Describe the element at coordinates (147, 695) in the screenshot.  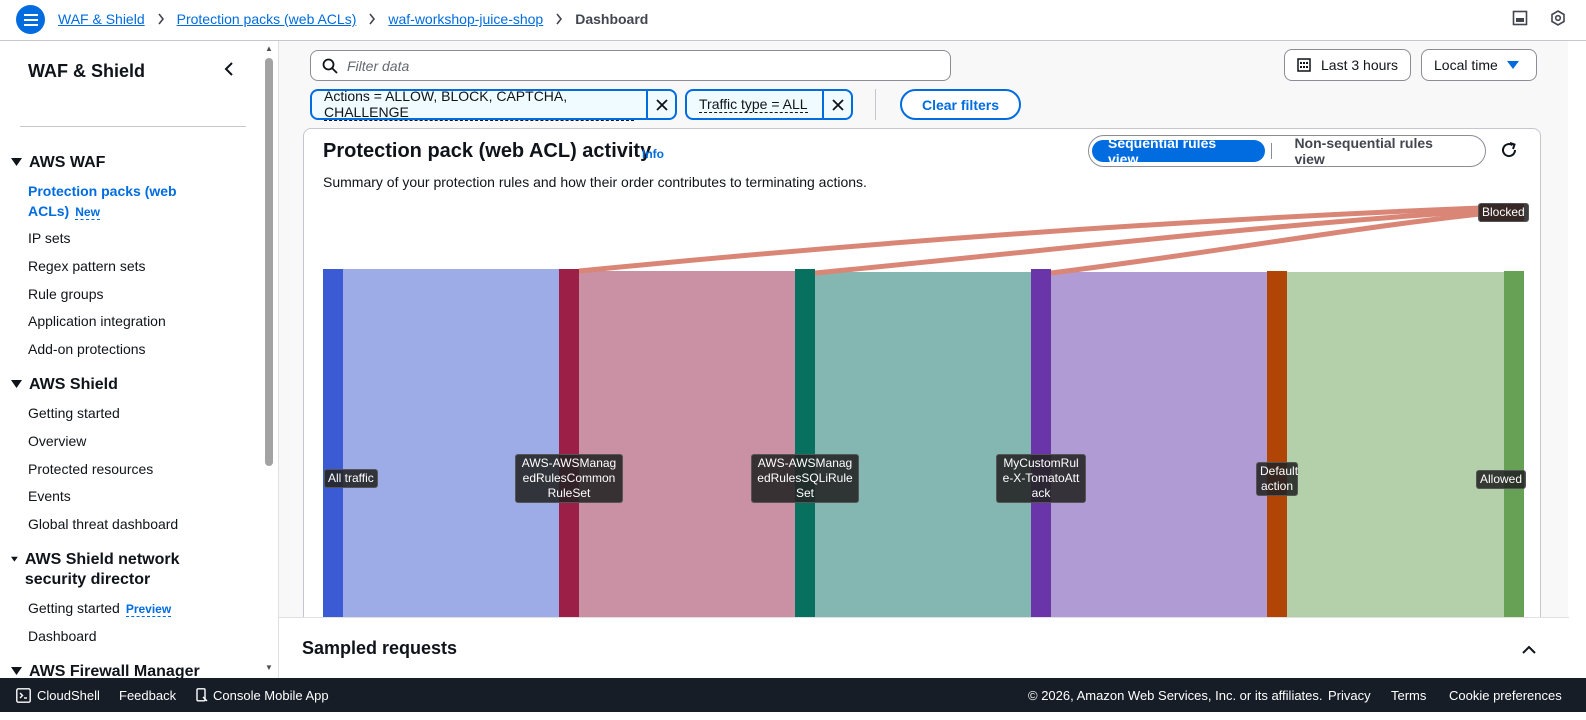
I see `feedback-link: Feedback` at that location.